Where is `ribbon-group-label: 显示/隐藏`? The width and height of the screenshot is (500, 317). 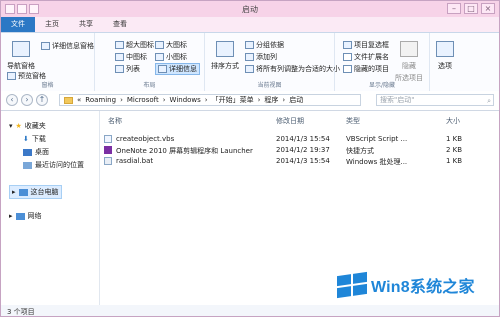 ribbon-group-label: 显示/隐藏 is located at coordinates (382, 85).